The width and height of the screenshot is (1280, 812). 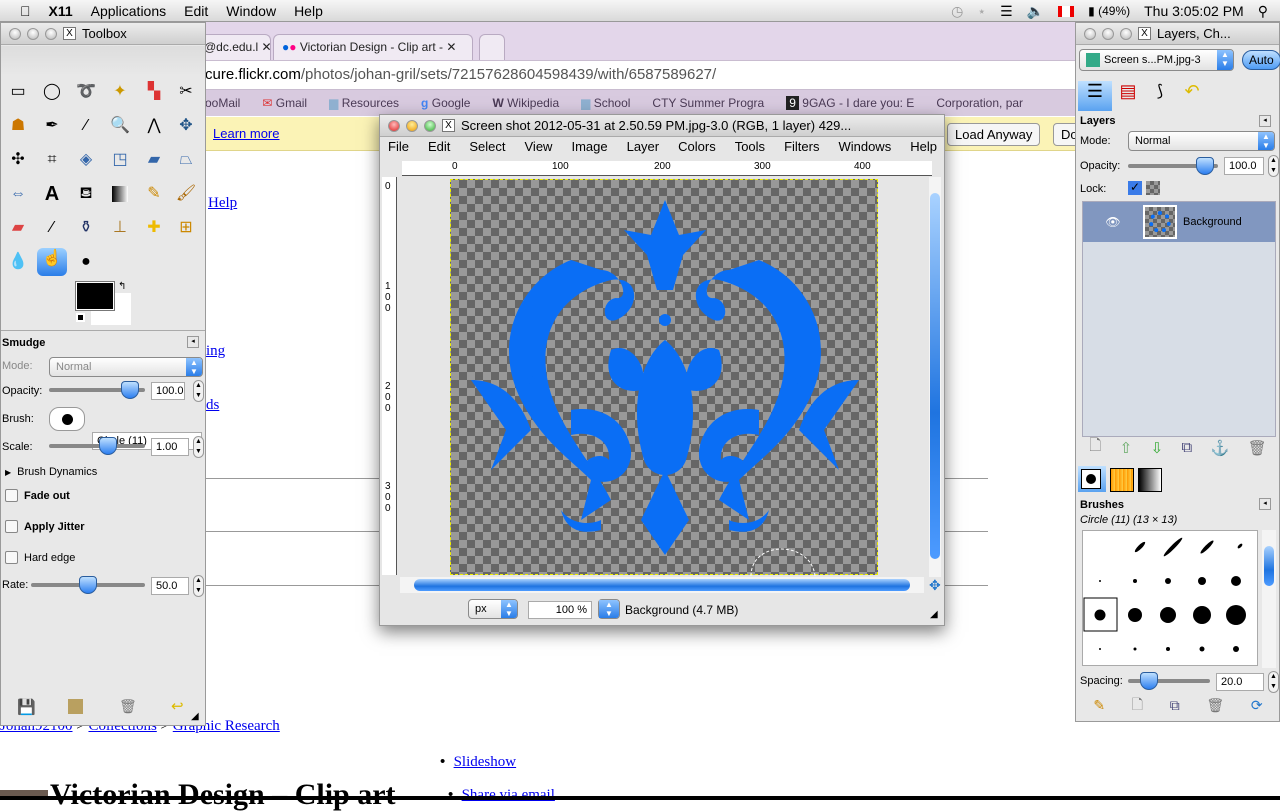 What do you see at coordinates (26, 707) in the screenshot?
I see `save-options-icon: 💾` at bounding box center [26, 707].